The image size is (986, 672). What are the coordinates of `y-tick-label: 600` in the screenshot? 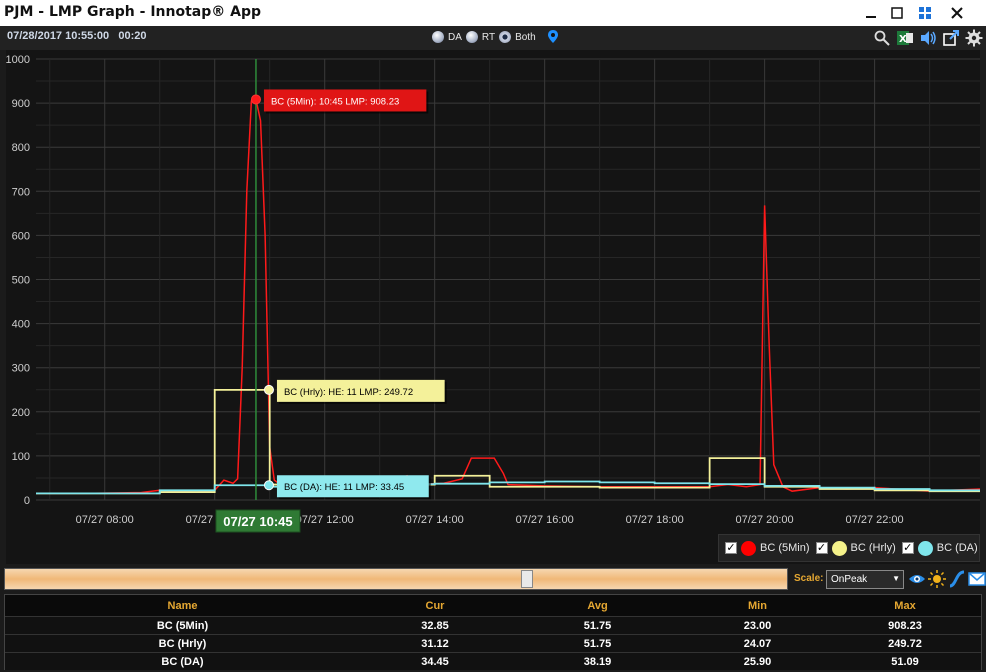 It's located at (21, 236).